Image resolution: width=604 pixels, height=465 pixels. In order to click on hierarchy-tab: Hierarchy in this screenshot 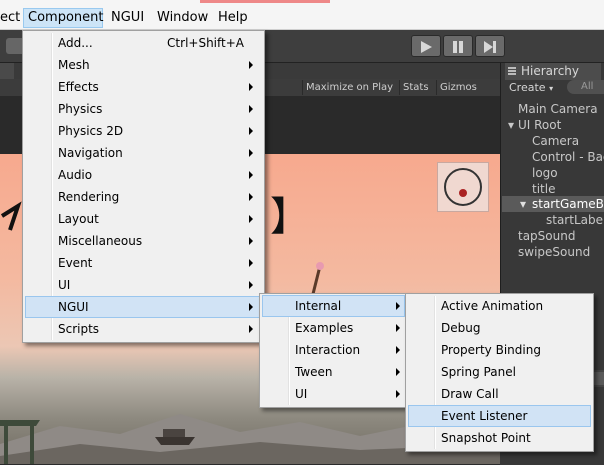, I will do `click(553, 71)`.